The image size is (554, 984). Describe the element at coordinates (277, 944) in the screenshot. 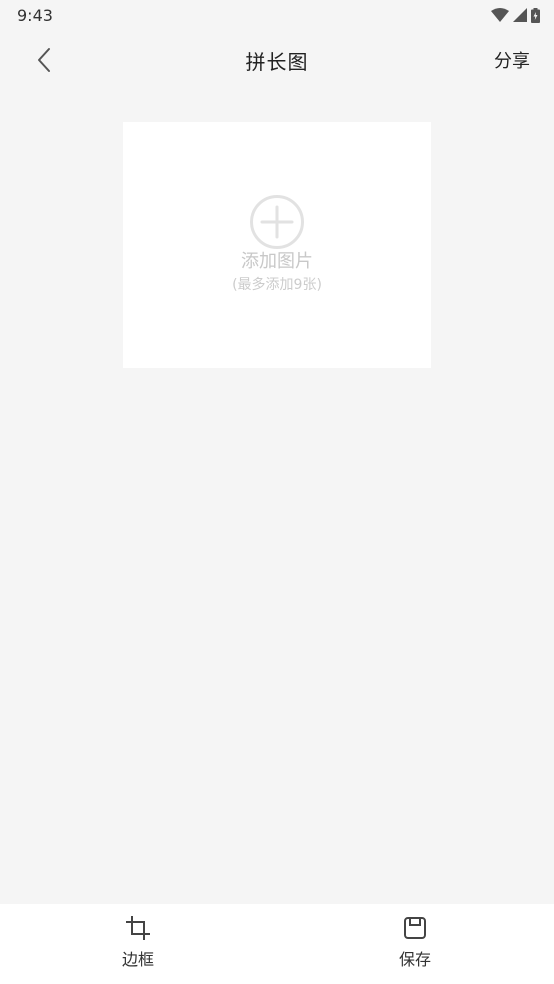

I see `bottom-toolbar: 边框 保存` at that location.